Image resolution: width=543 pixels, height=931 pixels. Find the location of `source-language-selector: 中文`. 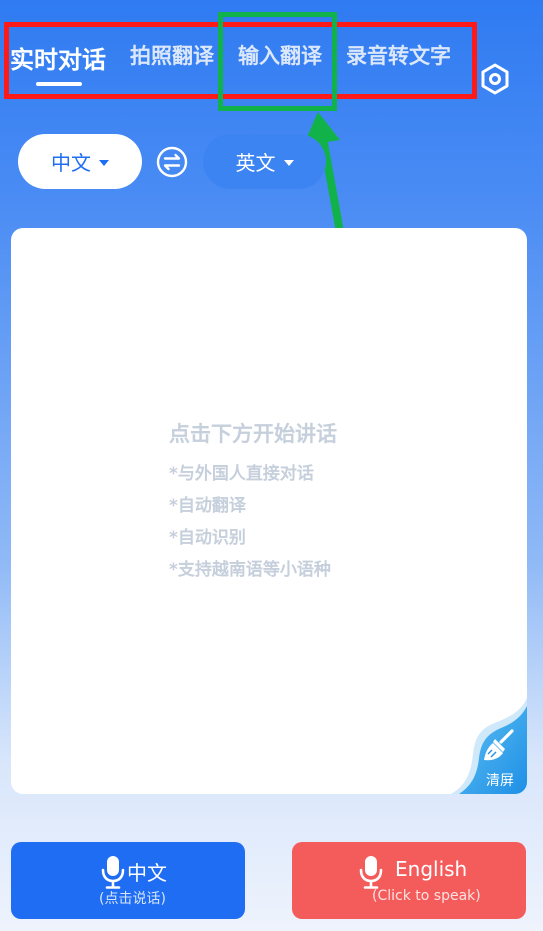

source-language-selector: 中文 is located at coordinates (80, 161).